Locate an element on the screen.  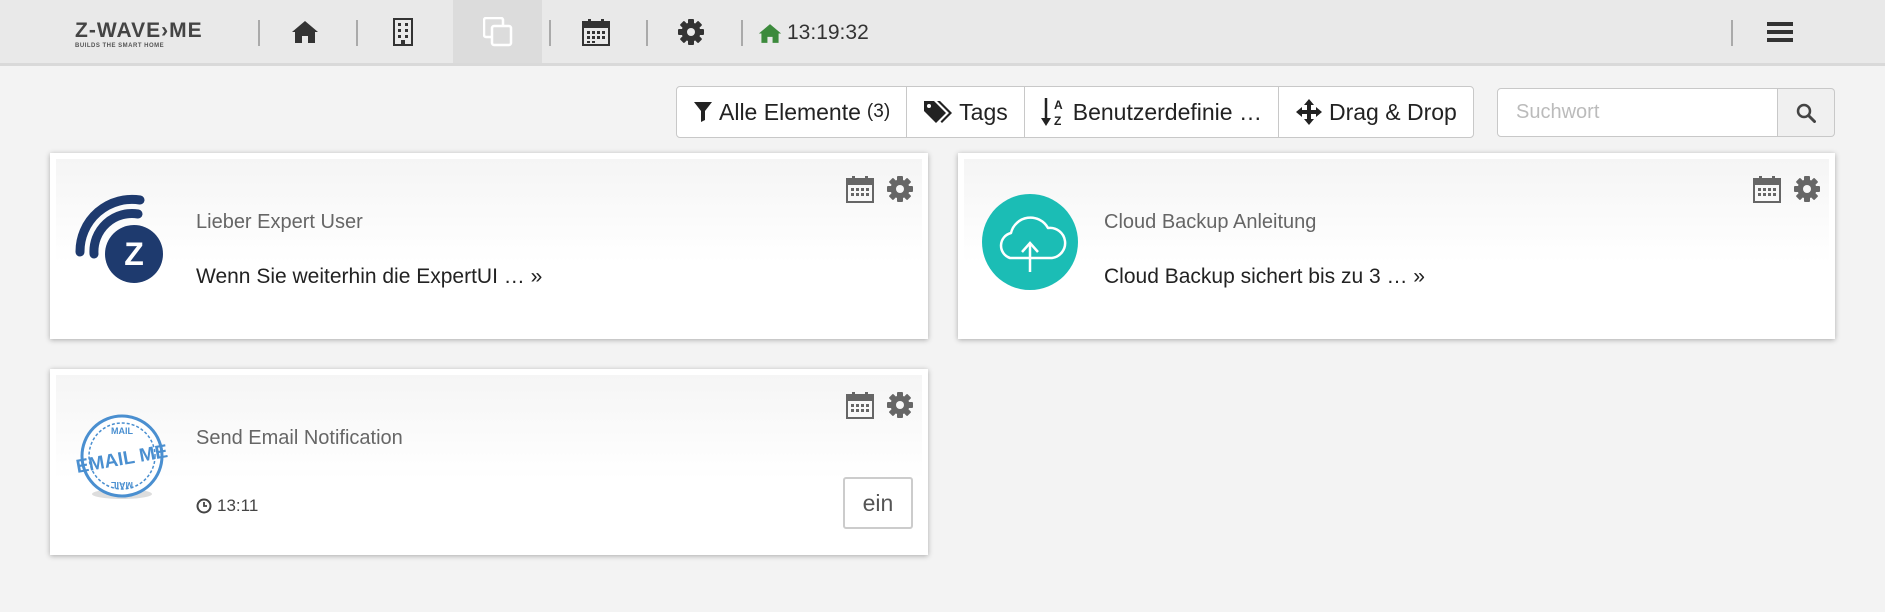
search-box is located at coordinates (1666, 112).